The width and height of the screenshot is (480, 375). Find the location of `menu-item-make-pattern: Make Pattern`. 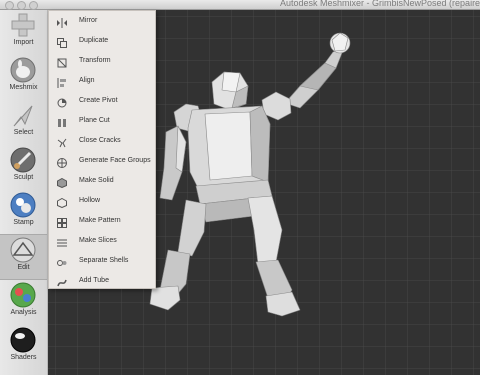

menu-item-make-pattern: Make Pattern is located at coordinates (102, 223).